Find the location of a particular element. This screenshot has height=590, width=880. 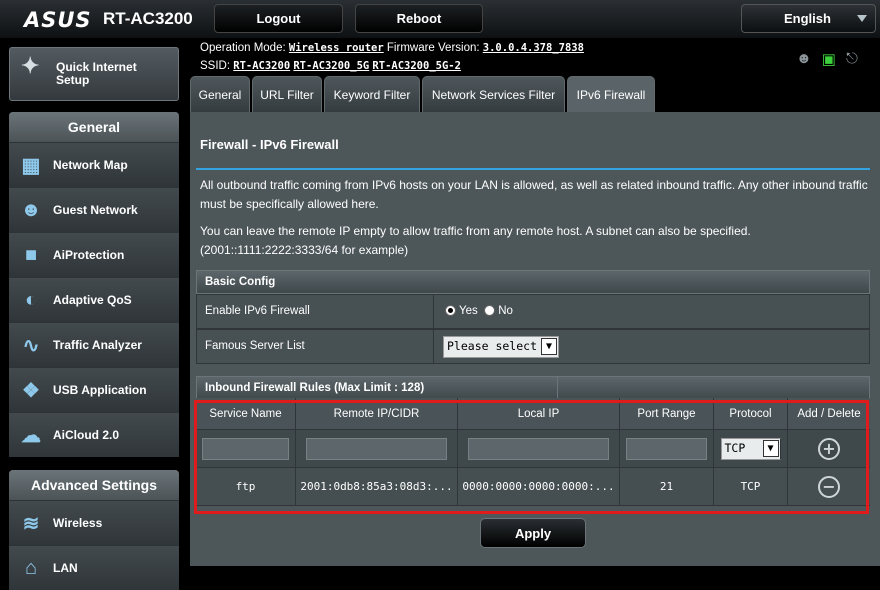

enable-yes-option: Yes is located at coordinates (461, 311).